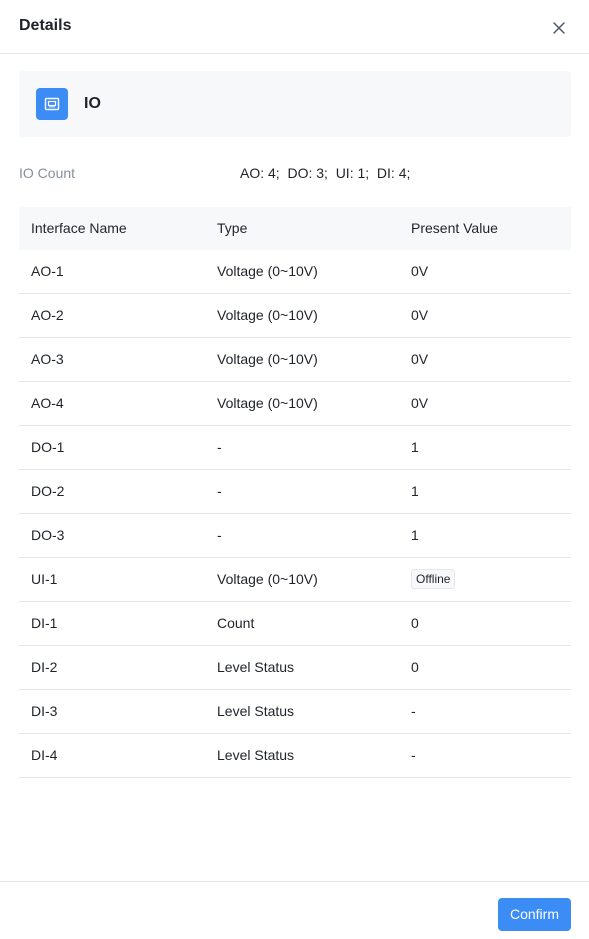  What do you see at coordinates (92, 103) in the screenshot?
I see `device-name: IO` at bounding box center [92, 103].